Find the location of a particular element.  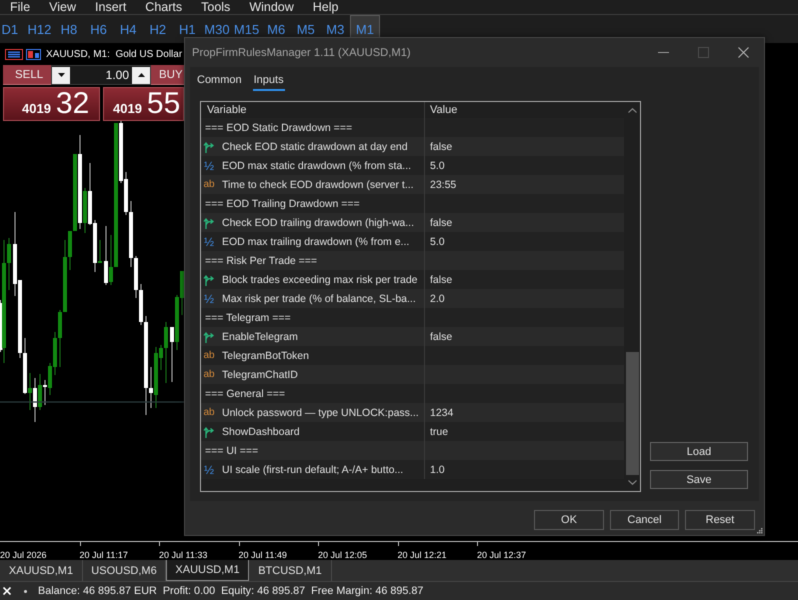

timeframe-button: H2 is located at coordinates (157, 29).